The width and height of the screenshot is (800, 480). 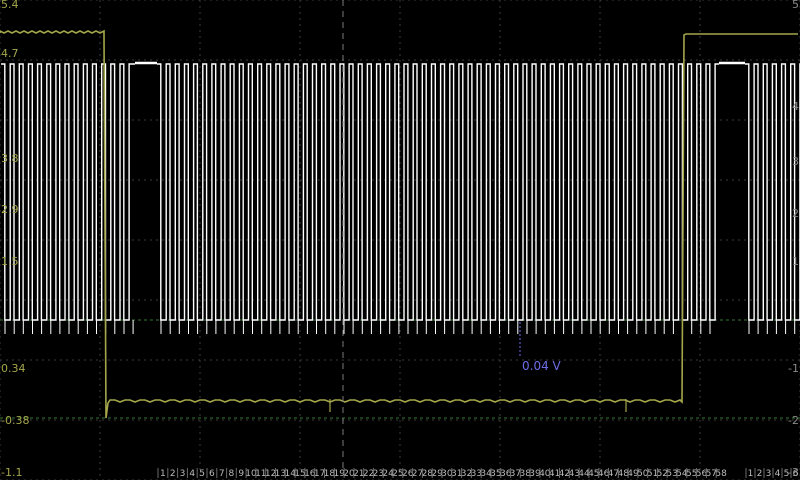 I want to click on right-axis-label: 3, so click(x=795, y=161).